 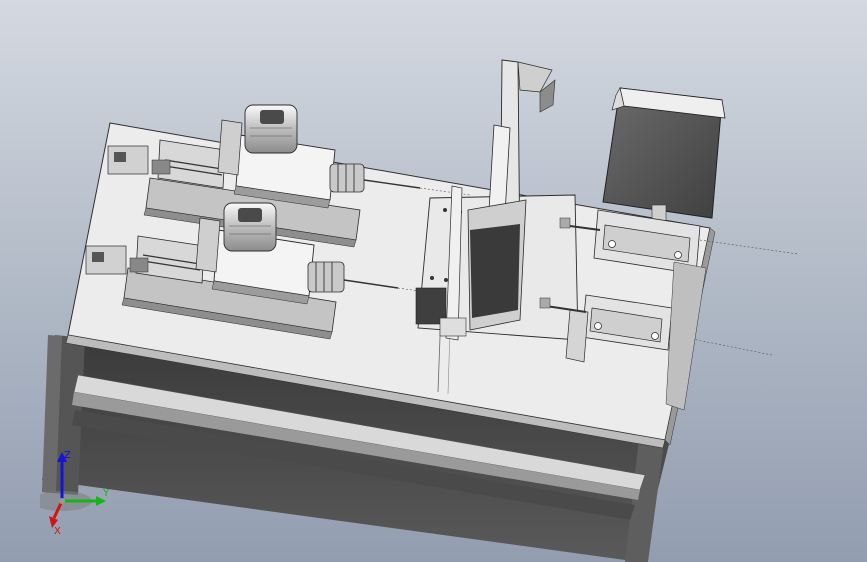 I want to click on z-axis-label: Z, so click(x=67, y=455).